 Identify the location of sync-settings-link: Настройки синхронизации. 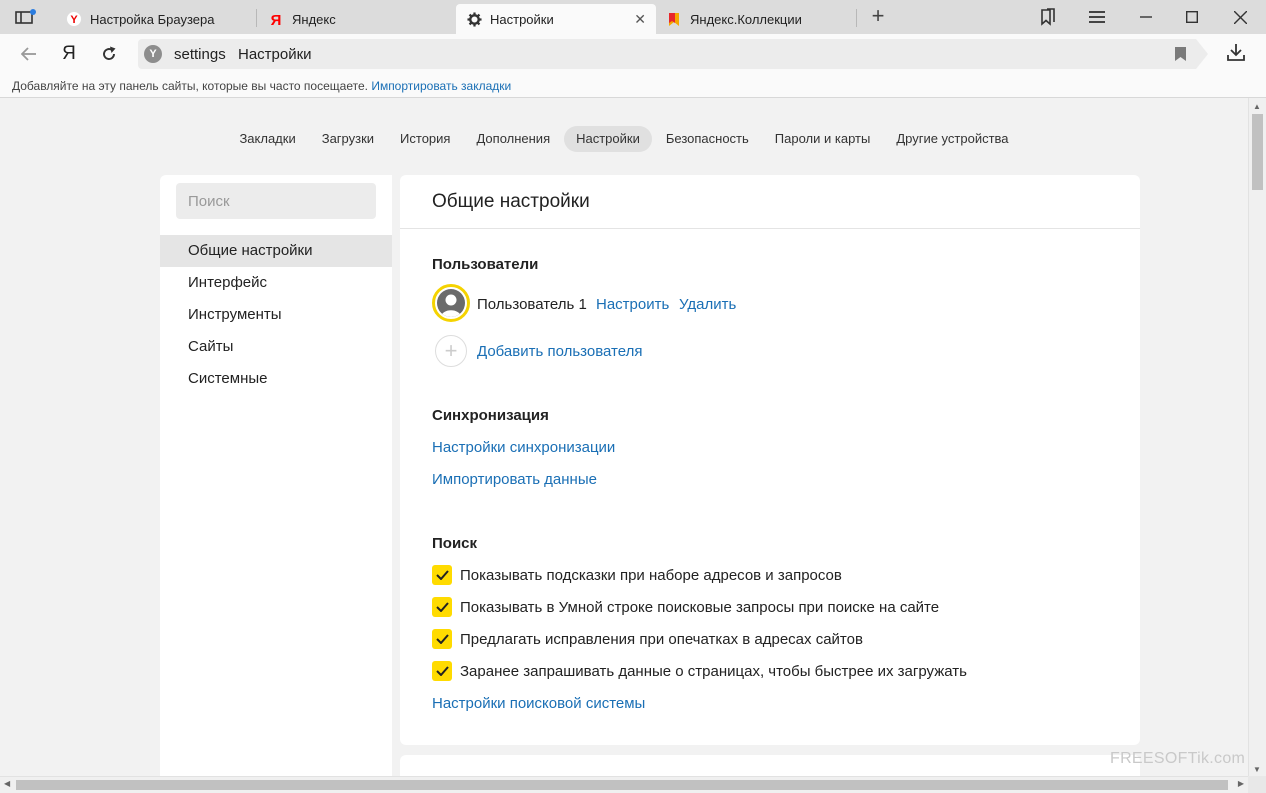
(523, 447).